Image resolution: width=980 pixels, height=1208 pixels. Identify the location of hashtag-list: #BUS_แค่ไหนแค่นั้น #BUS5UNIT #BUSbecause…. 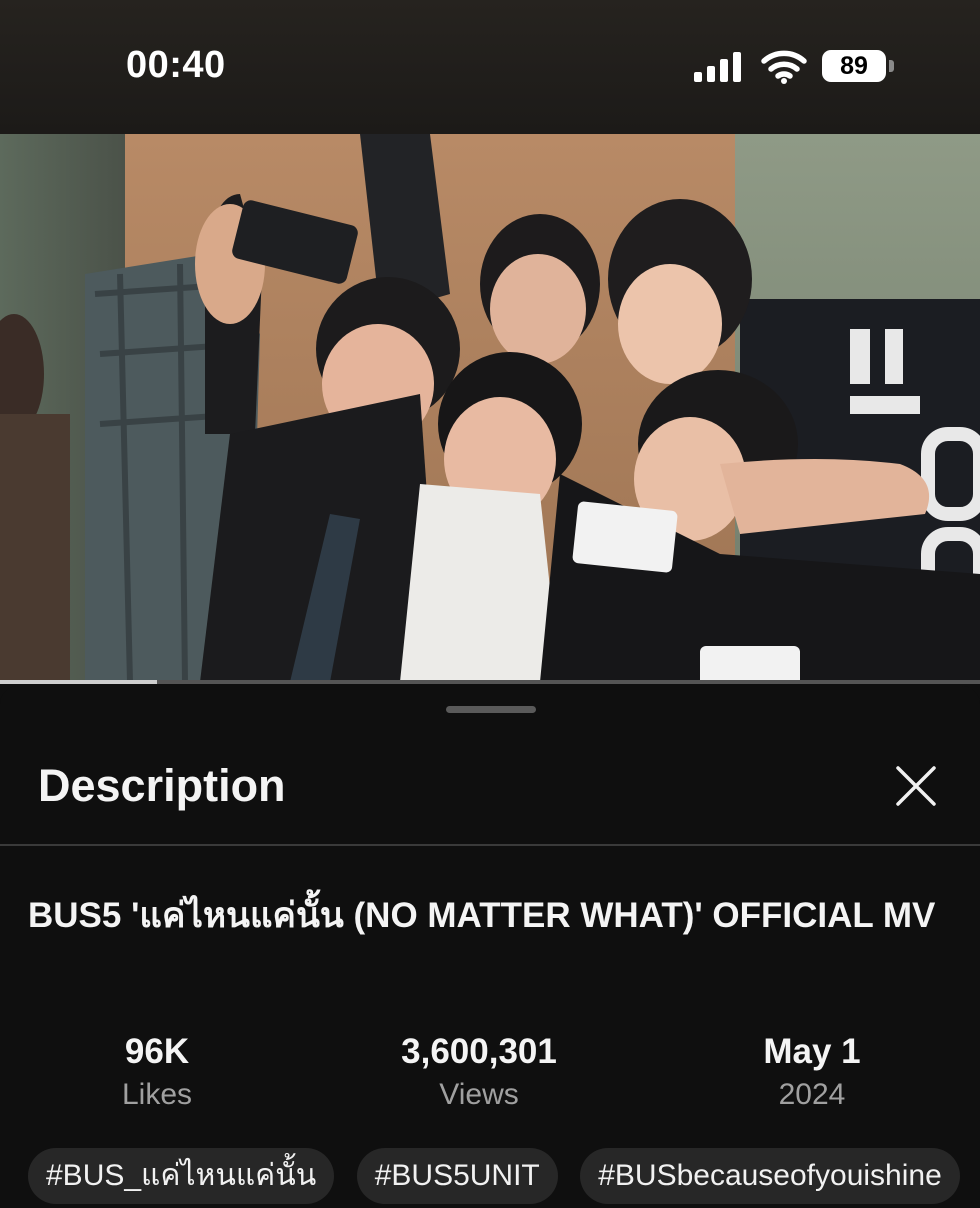
(504, 1178).